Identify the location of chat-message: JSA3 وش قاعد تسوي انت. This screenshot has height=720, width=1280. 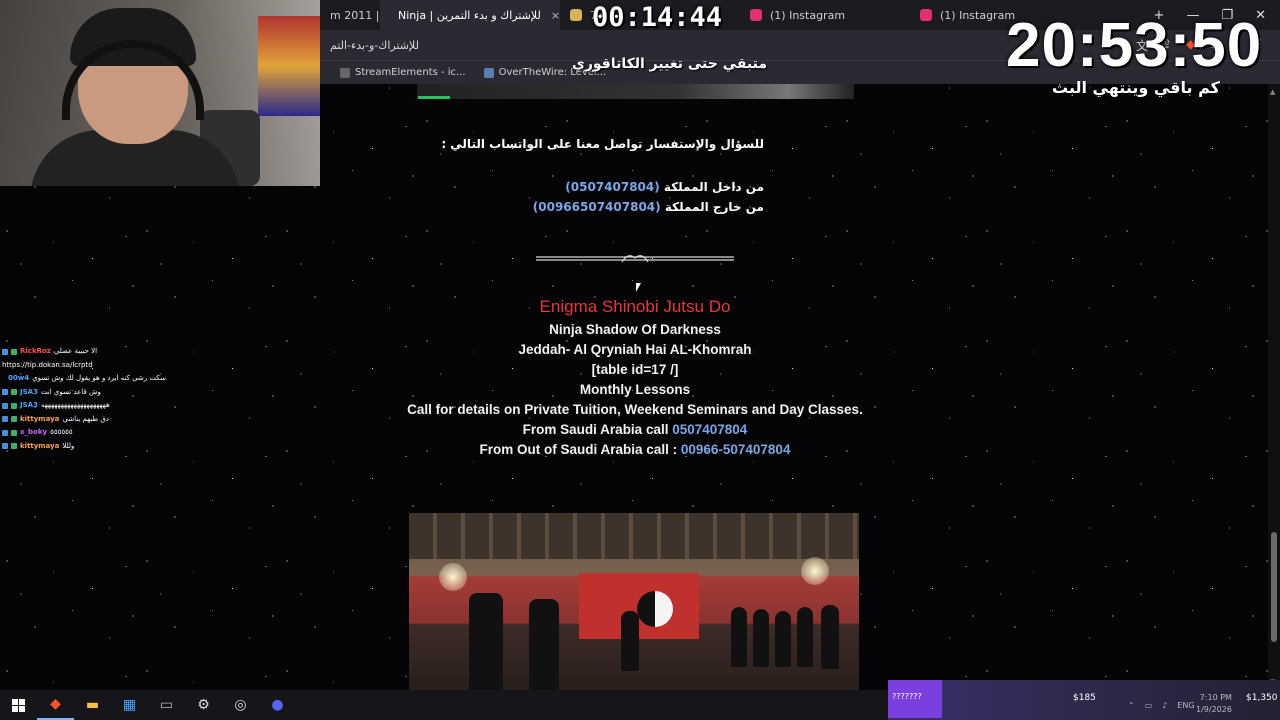
(82, 393).